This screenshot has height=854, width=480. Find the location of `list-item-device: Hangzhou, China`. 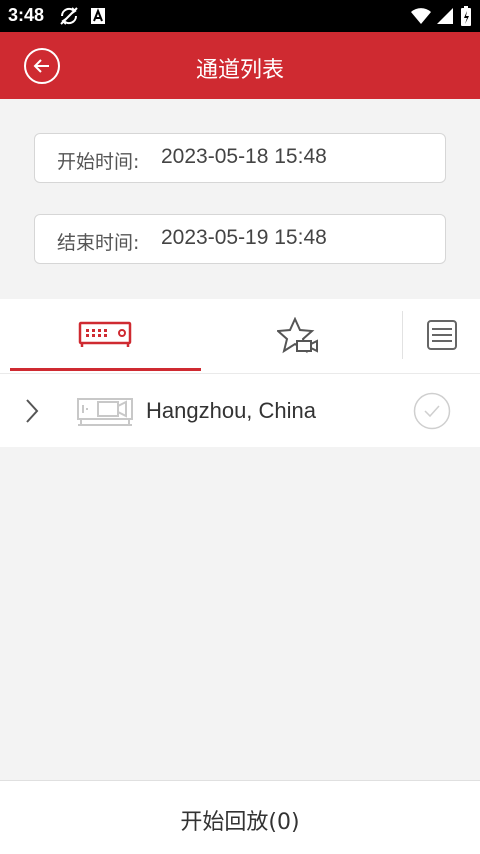

list-item-device: Hangzhou, China is located at coordinates (240, 410).